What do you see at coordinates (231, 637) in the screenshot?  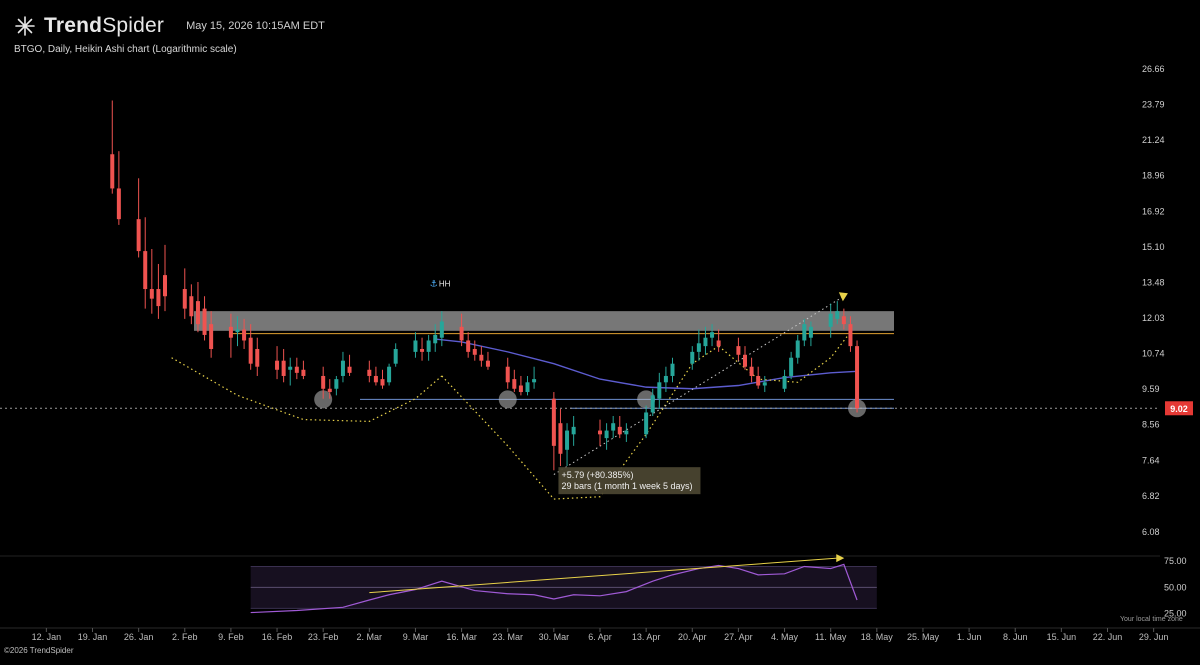 I see `x-tick-label: 9. Feb` at bounding box center [231, 637].